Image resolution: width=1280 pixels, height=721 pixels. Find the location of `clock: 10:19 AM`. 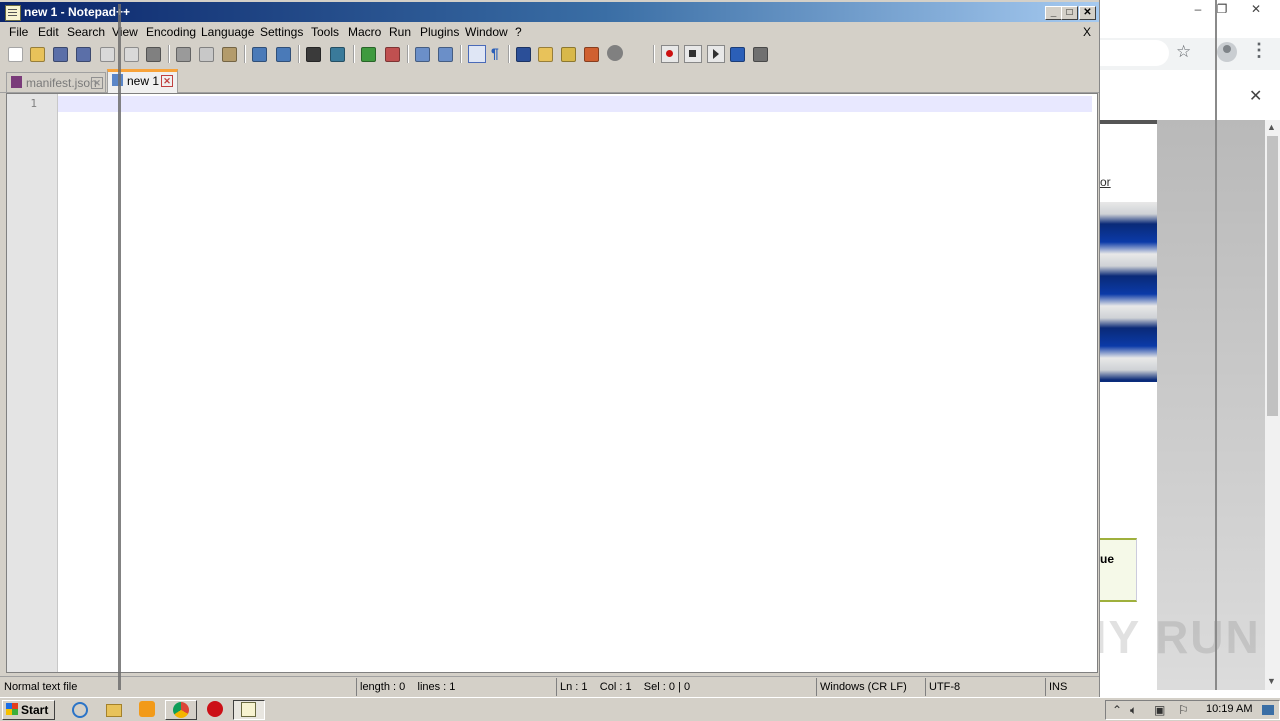

clock: 10:19 AM is located at coordinates (1229, 709).